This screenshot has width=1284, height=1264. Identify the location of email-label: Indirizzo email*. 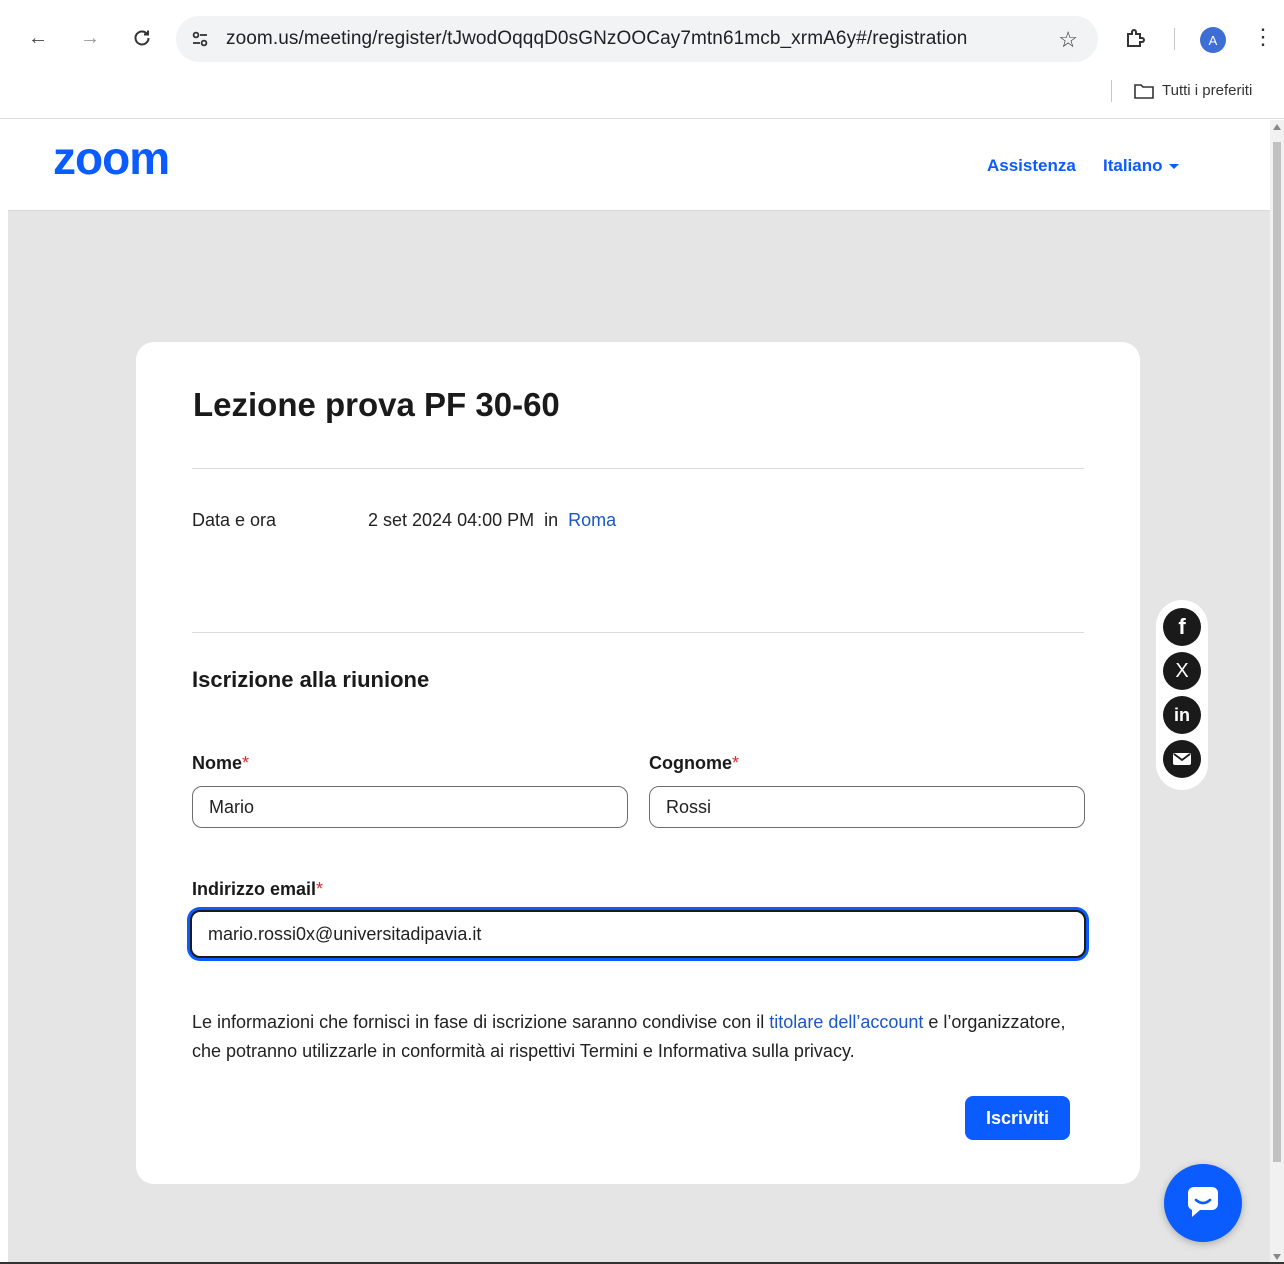
(257, 889).